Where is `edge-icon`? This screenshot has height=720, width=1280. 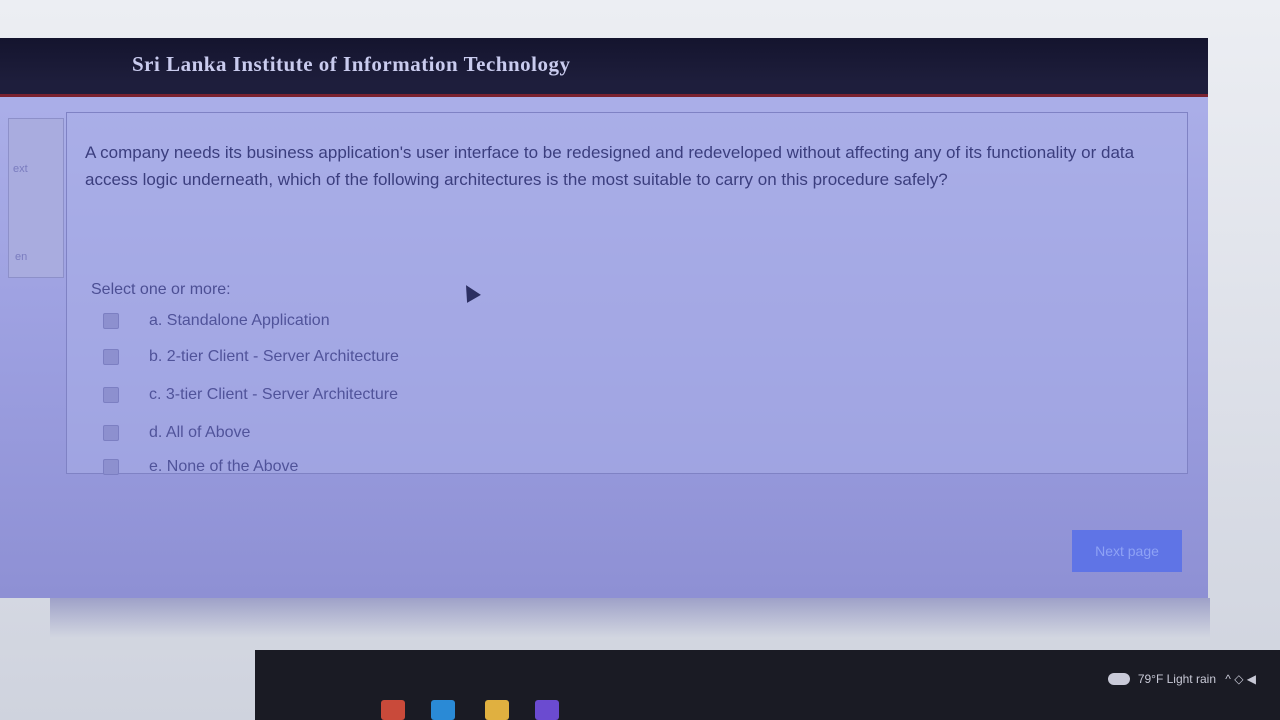 edge-icon is located at coordinates (443, 710).